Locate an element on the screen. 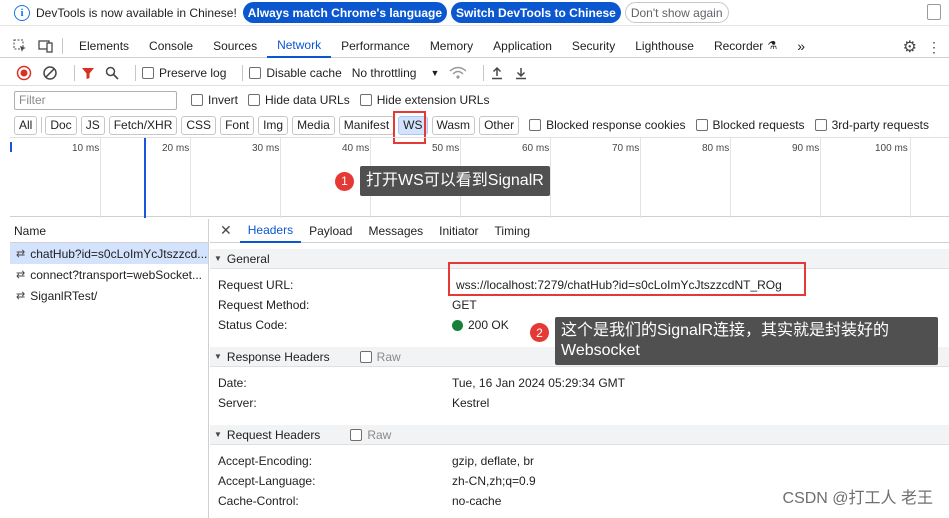 This screenshot has height=518, width=949. request-raw-box is located at coordinates (356, 434).